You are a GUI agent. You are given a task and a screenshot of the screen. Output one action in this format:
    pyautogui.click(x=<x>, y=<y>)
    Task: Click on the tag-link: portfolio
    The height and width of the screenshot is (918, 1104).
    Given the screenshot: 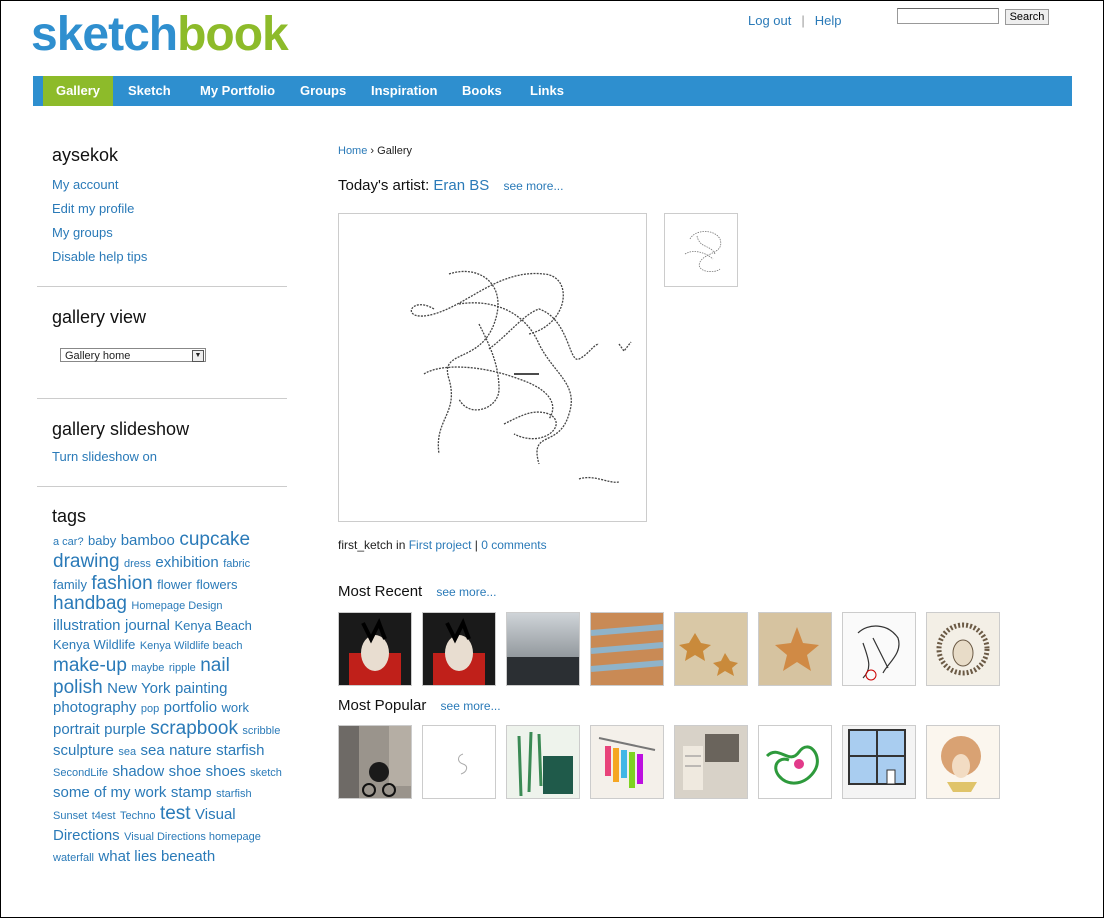 What is the action you would take?
    pyautogui.click(x=190, y=707)
    